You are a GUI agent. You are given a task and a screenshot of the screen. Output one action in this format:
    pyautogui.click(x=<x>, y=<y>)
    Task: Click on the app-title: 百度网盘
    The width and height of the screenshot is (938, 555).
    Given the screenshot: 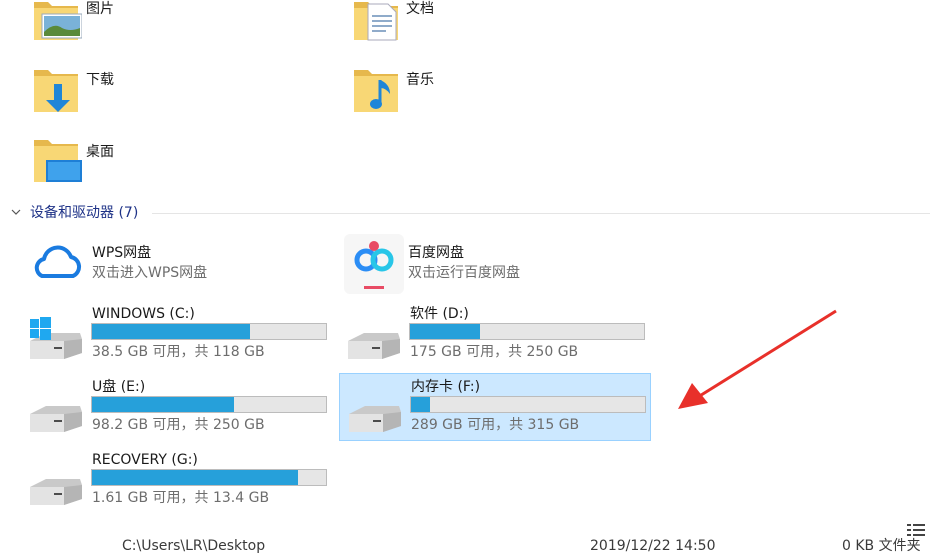 What is the action you would take?
    pyautogui.click(x=436, y=253)
    